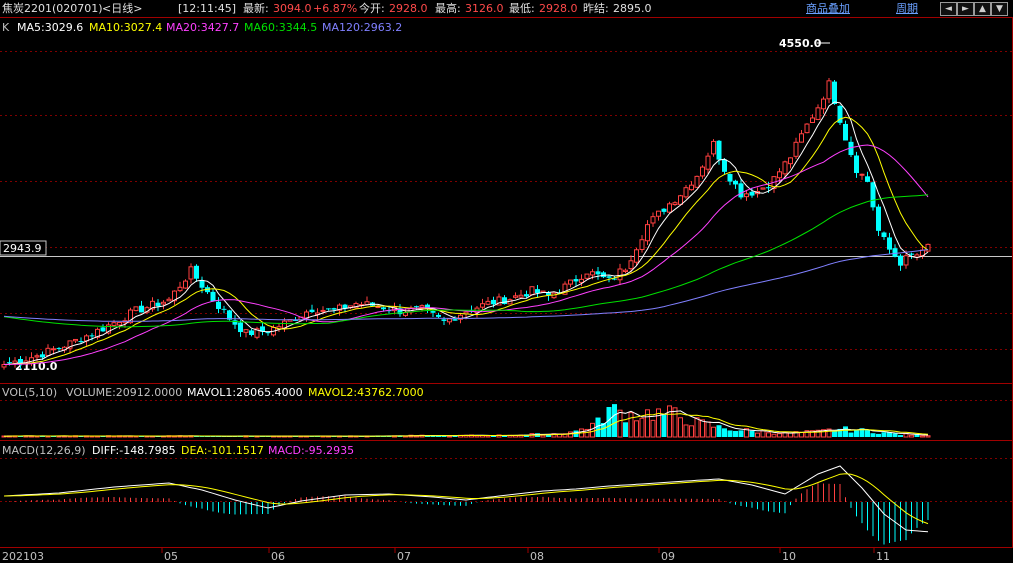 The image size is (1013, 563). What do you see at coordinates (446, 555) in the screenshot?
I see `x-axis: 202103 05 06 07 08 09 10 11` at bounding box center [446, 555].